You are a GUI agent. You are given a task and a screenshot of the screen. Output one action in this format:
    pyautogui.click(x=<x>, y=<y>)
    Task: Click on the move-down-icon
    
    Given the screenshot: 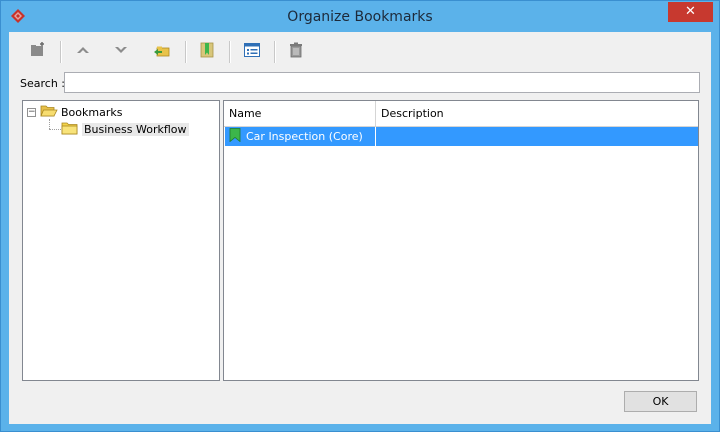 What is the action you would take?
    pyautogui.click(x=121, y=51)
    